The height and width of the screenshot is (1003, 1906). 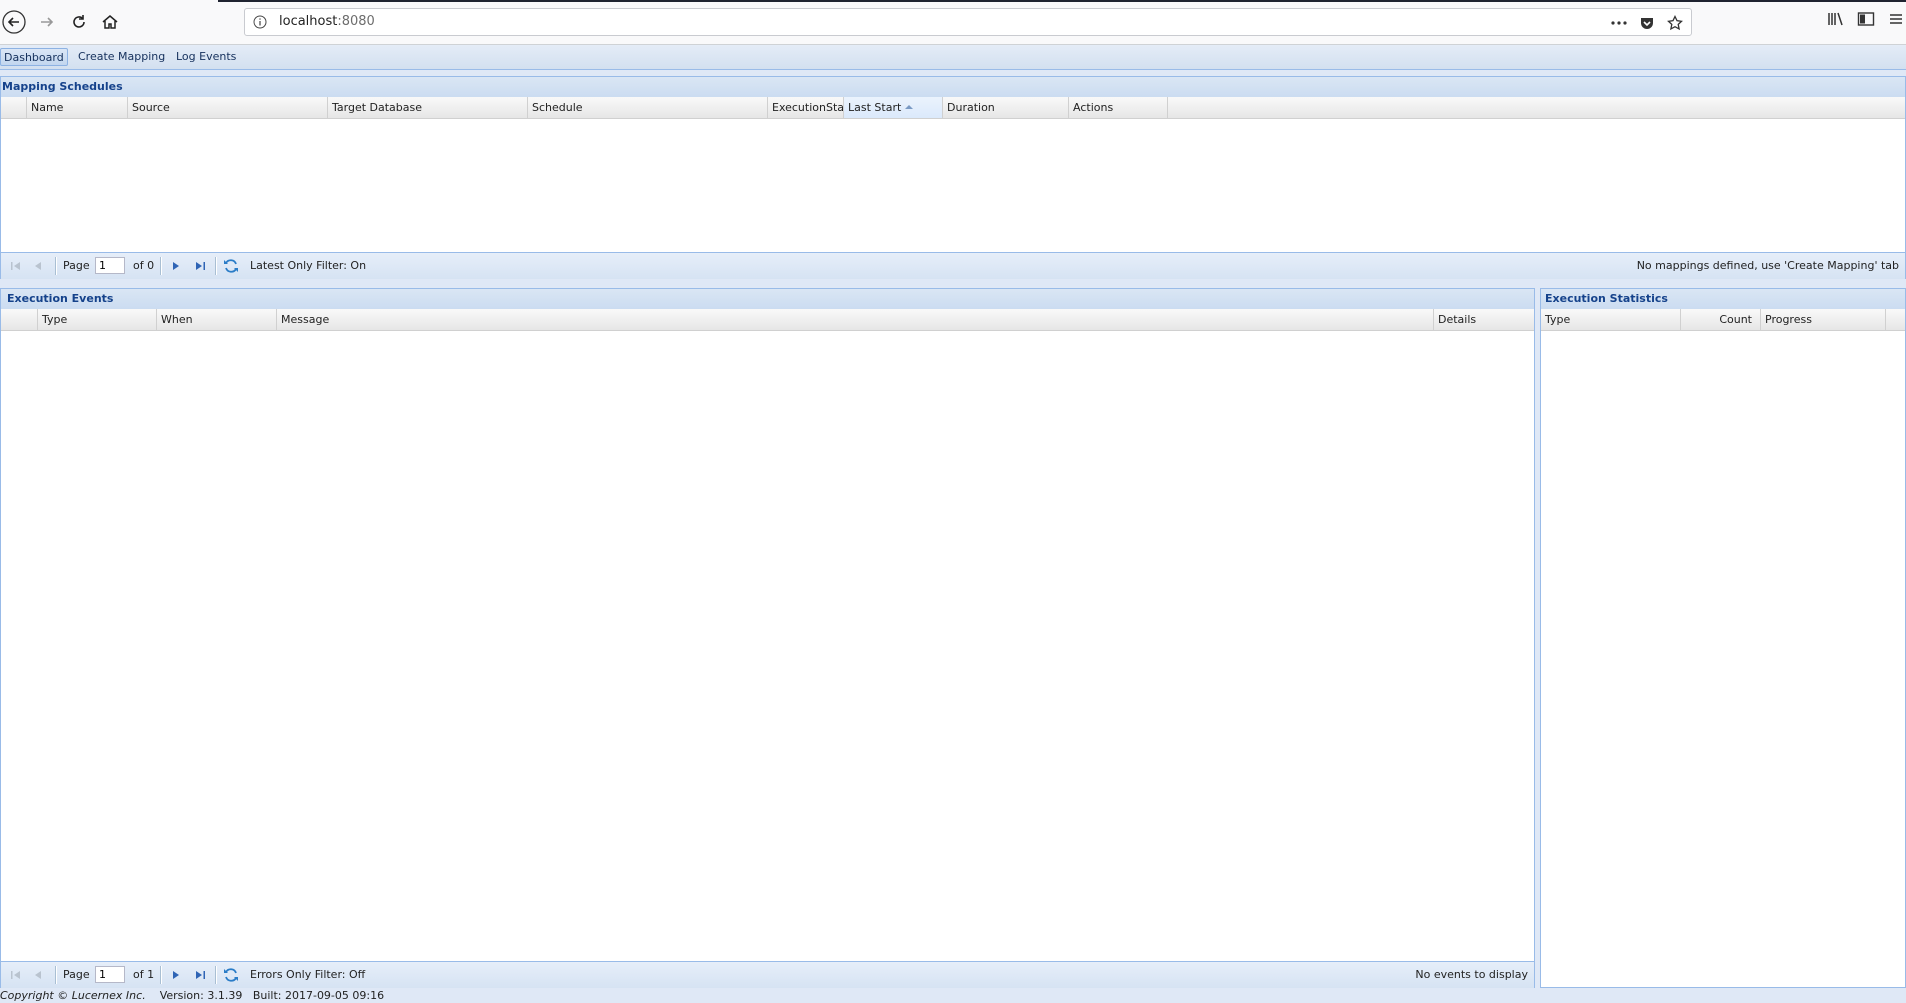 I want to click on page-actions-icon, so click(x=1619, y=23).